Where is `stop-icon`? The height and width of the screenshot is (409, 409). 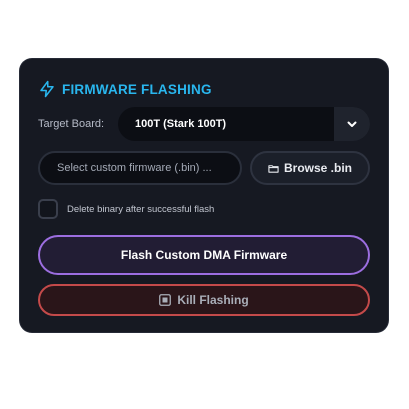 stop-icon is located at coordinates (165, 300).